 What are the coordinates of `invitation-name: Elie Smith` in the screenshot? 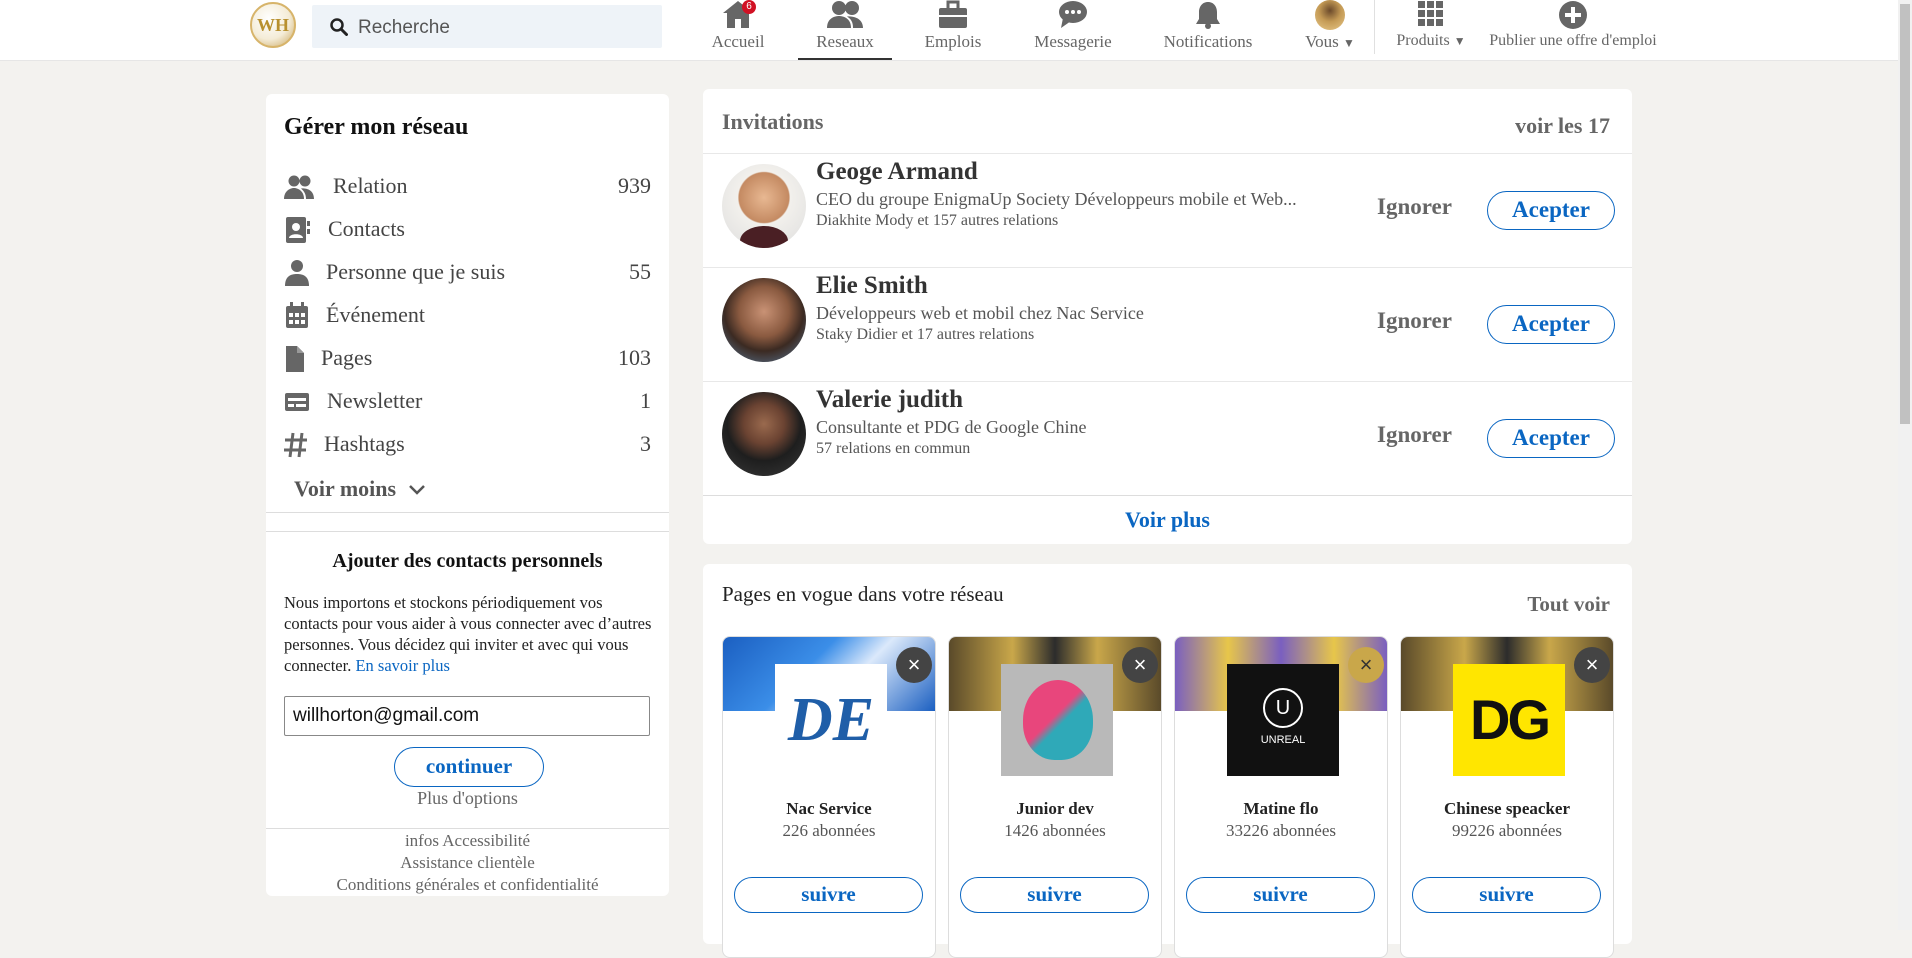 It's located at (872, 286).